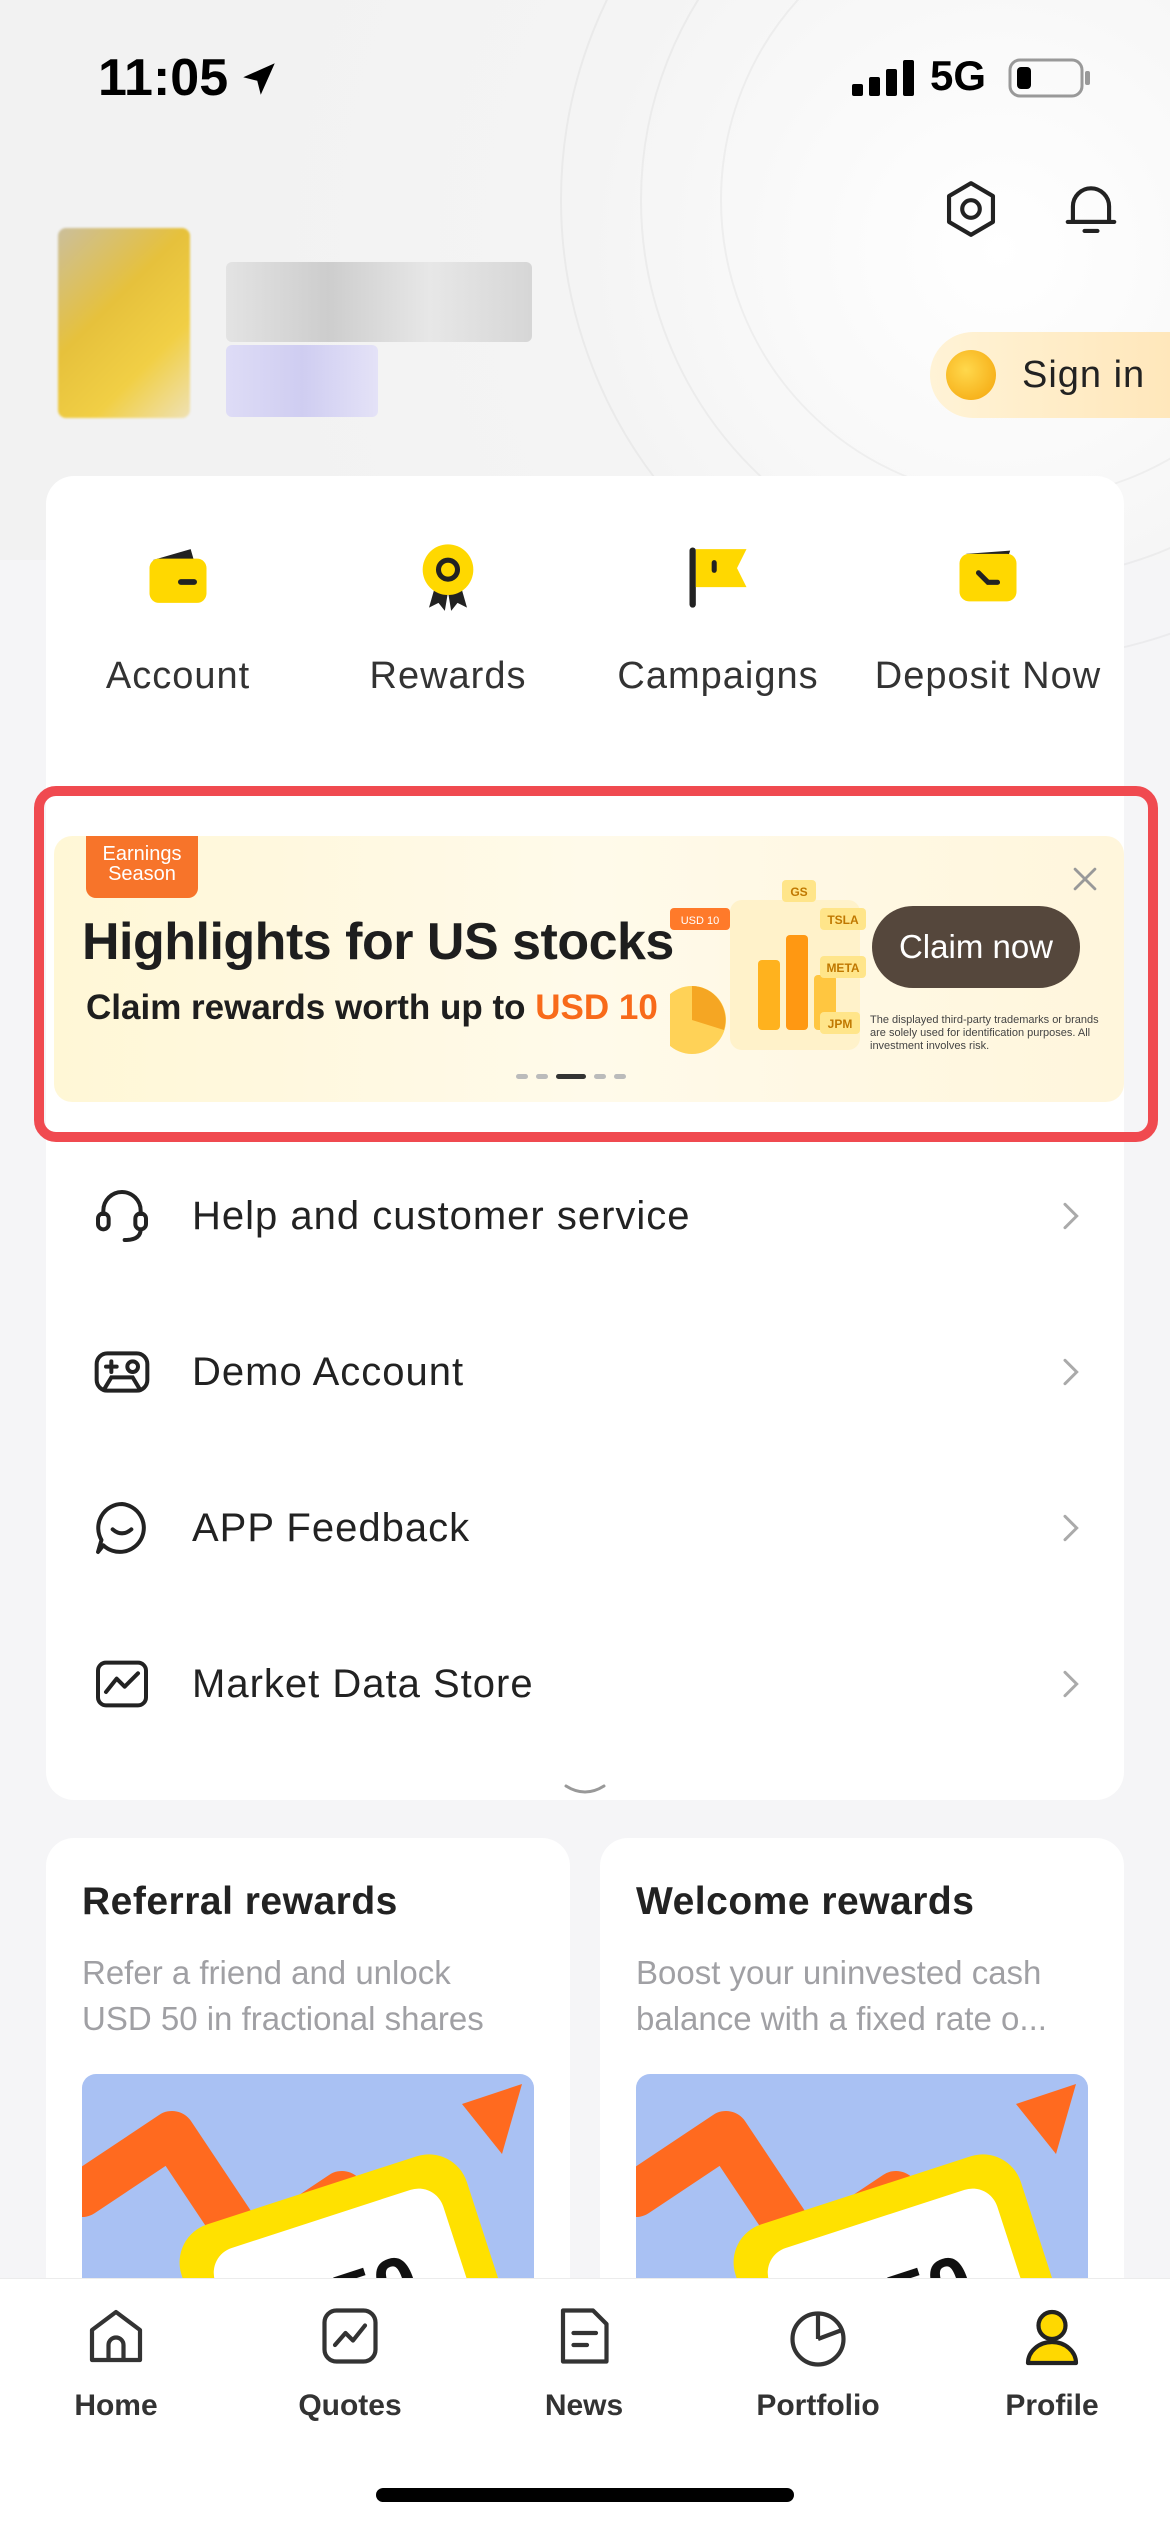 The height and width of the screenshot is (2532, 1170). I want to click on tab-portfolio: Portfolio, so click(818, 2361).